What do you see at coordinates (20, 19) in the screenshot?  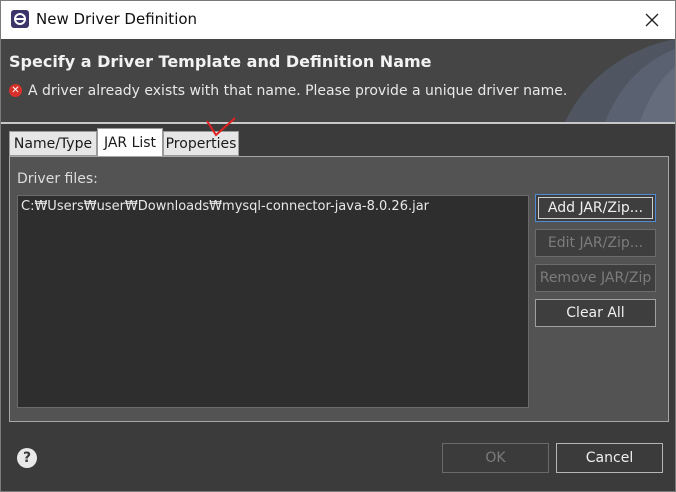 I see `eclipse-icon` at bounding box center [20, 19].